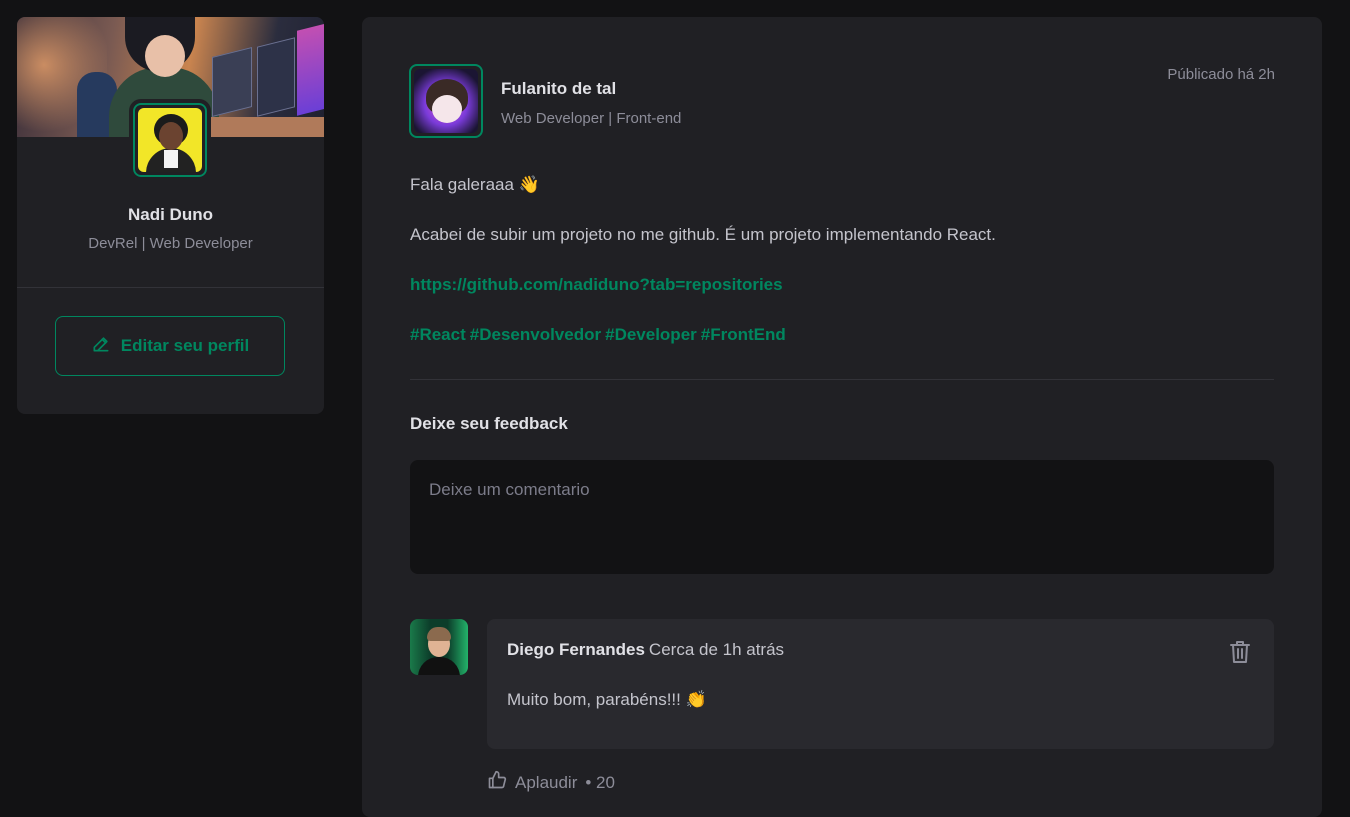 This screenshot has height=817, width=1350. What do you see at coordinates (607, 699) in the screenshot?
I see `comment-text: Muito bom, parabéns!!! 👏` at bounding box center [607, 699].